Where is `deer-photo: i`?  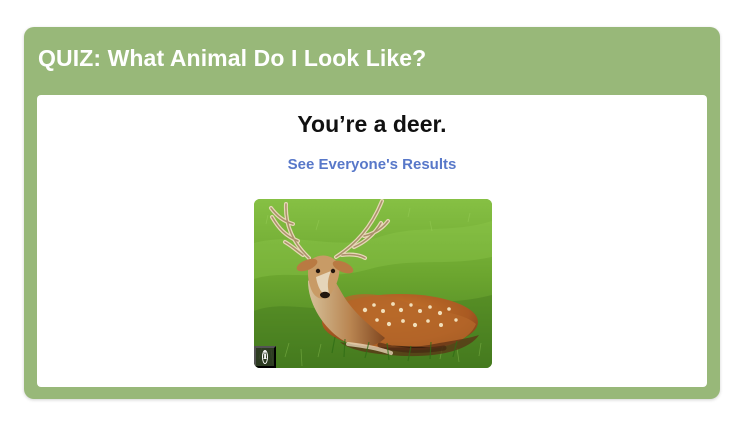 deer-photo: i is located at coordinates (373, 283).